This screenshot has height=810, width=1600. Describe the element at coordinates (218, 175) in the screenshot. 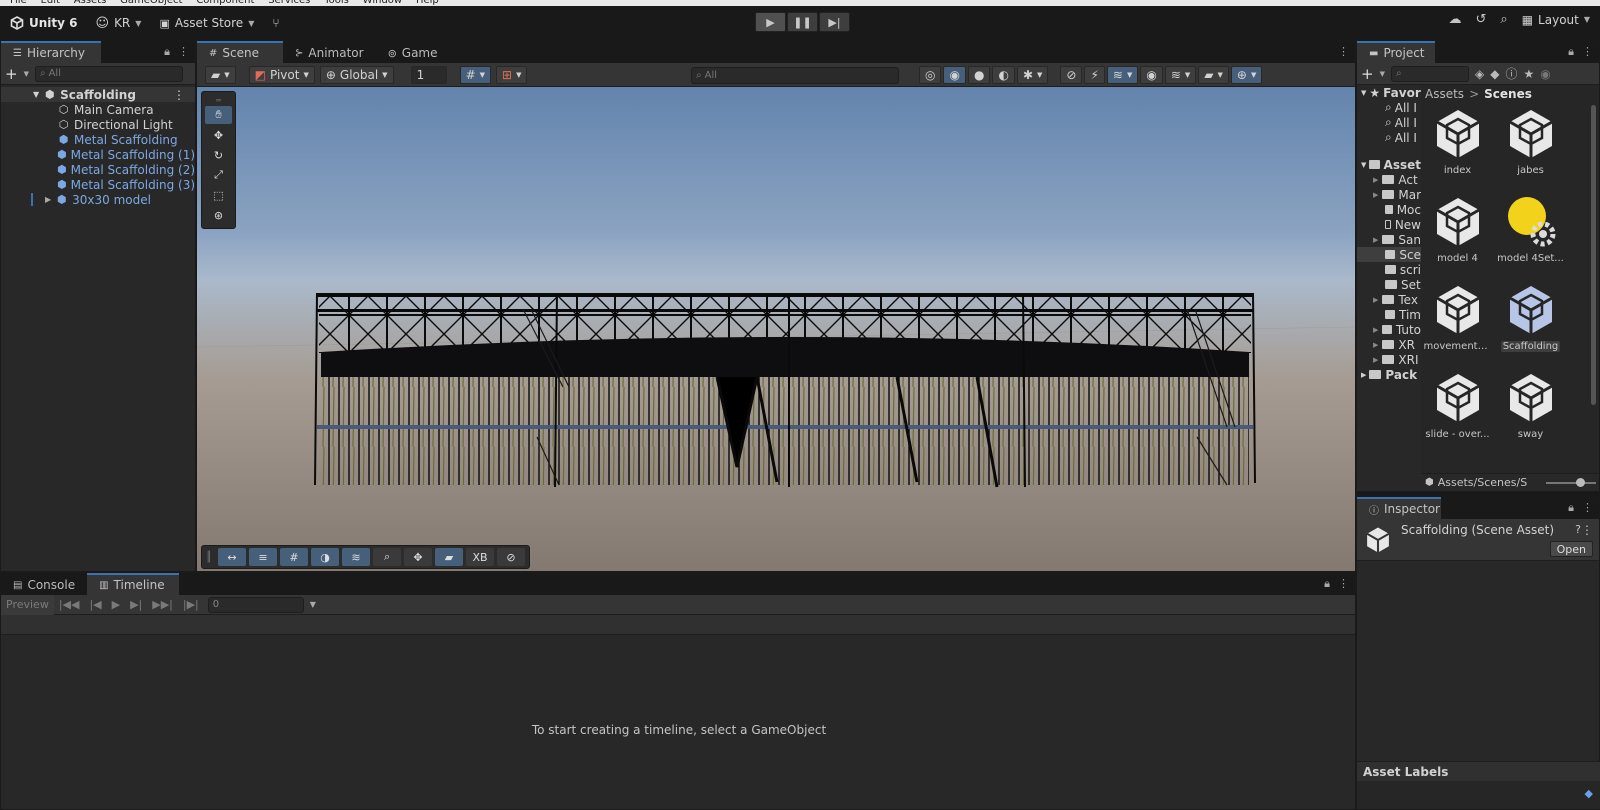

I see `scale-tool-button: ⤢` at that location.